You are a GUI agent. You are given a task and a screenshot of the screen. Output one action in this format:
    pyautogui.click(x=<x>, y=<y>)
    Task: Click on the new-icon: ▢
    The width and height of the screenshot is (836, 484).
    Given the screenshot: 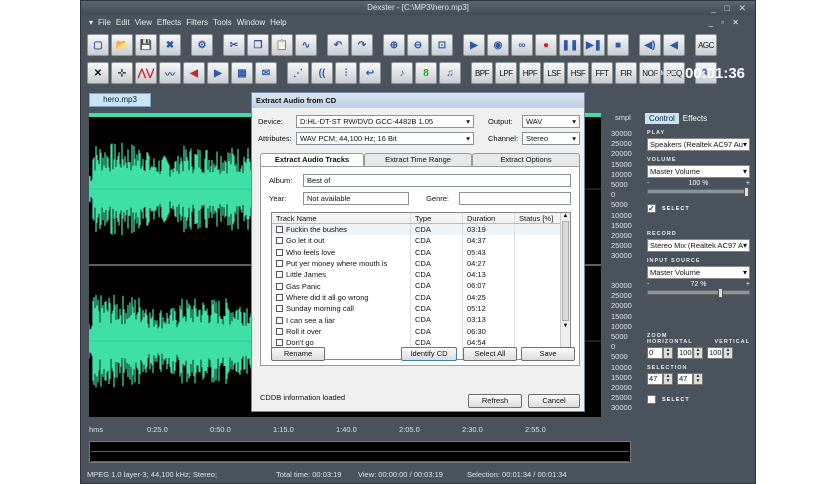 What is the action you would take?
    pyautogui.click(x=98, y=45)
    